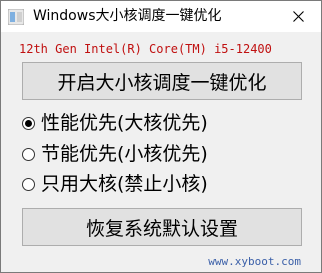  Describe the element at coordinates (145, 49) in the screenshot. I see `cpu-model-label: 12th Gen Intel(R) Core(TM) i5-12400` at that location.